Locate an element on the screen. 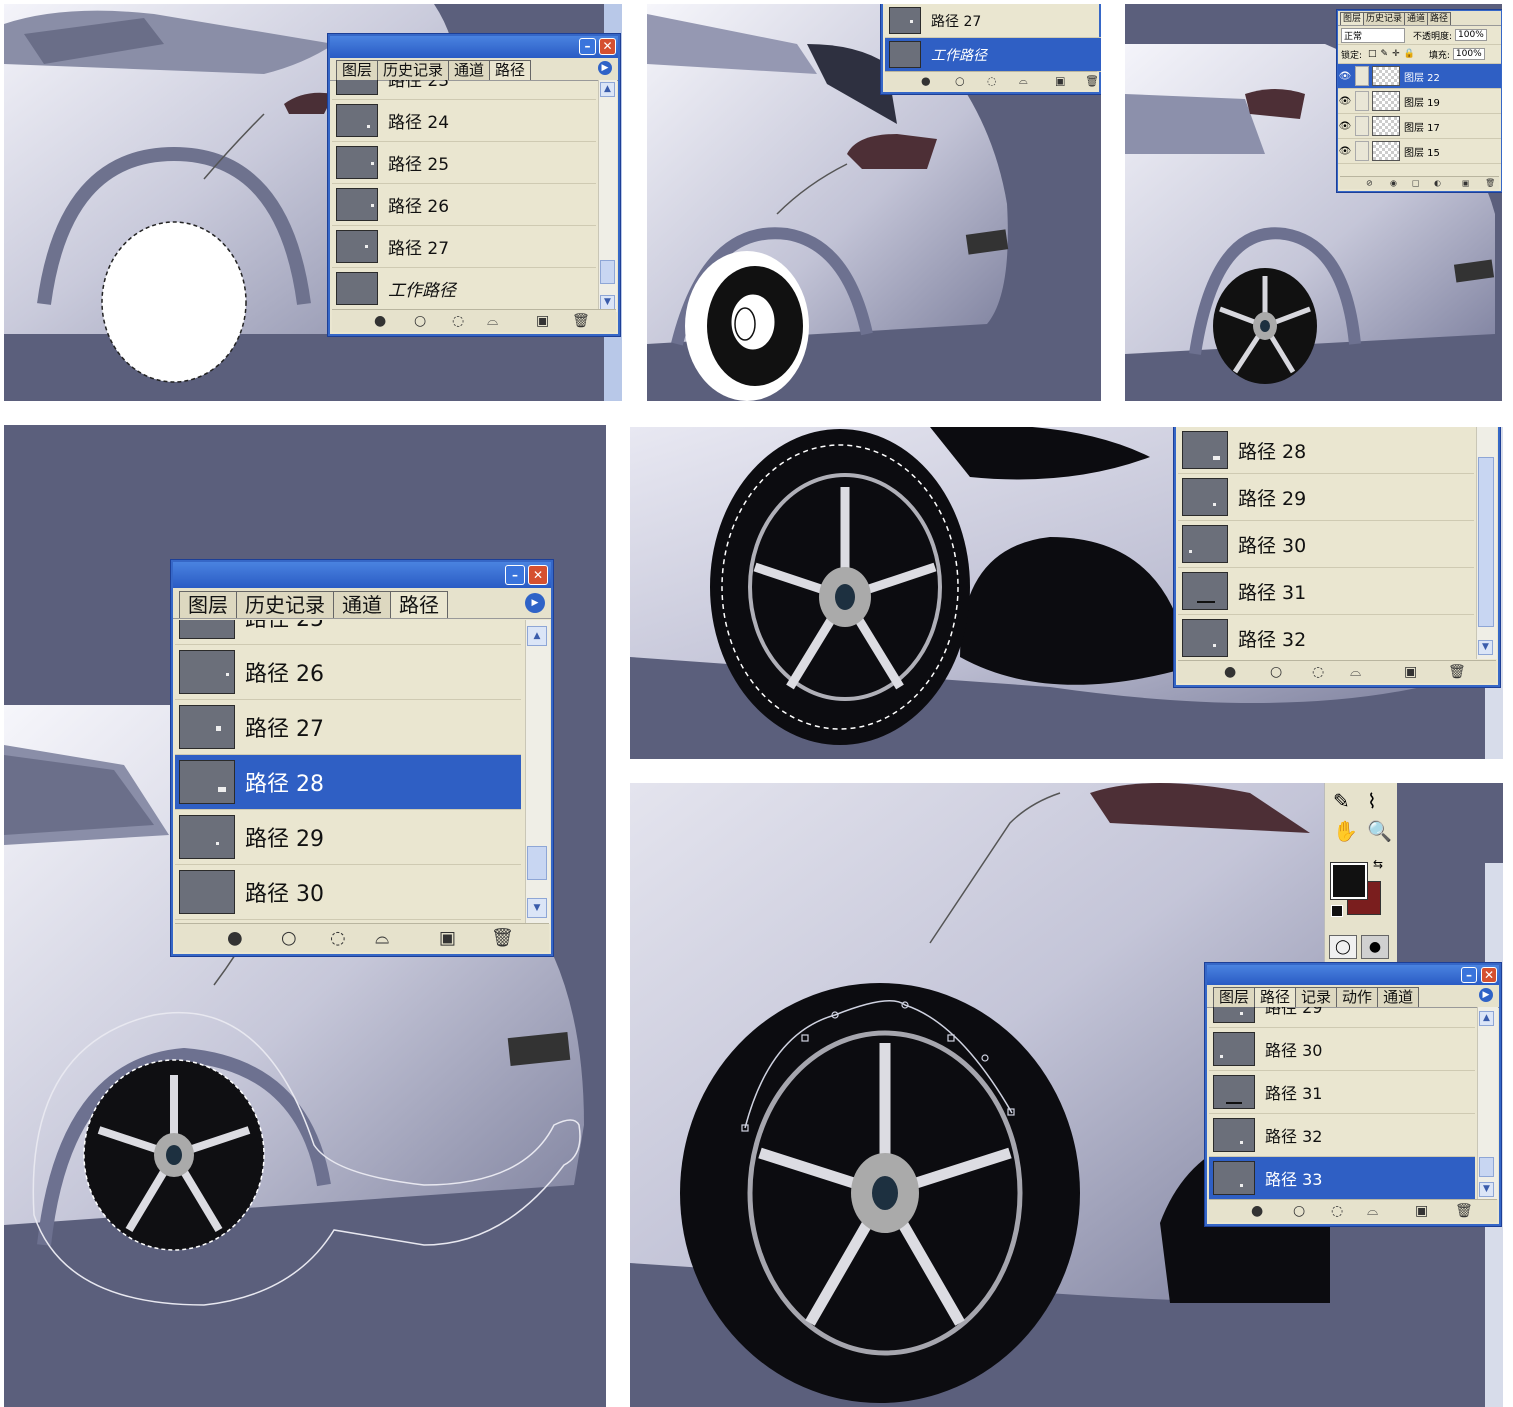 The image size is (1513, 1407). layer-row: 👁 图层 19 is located at coordinates (1419, 101).